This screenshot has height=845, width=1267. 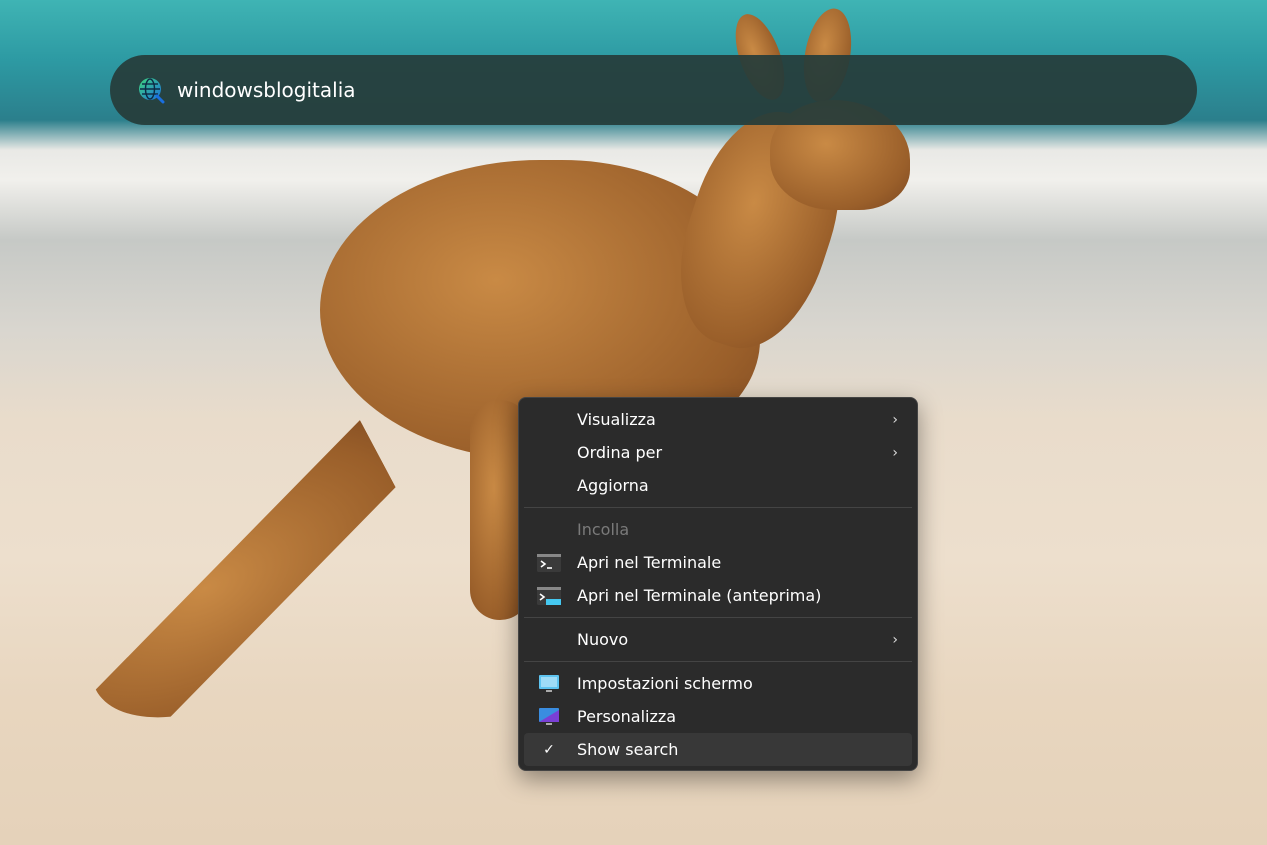 What do you see at coordinates (549, 684) in the screenshot?
I see `display-settings-icon` at bounding box center [549, 684].